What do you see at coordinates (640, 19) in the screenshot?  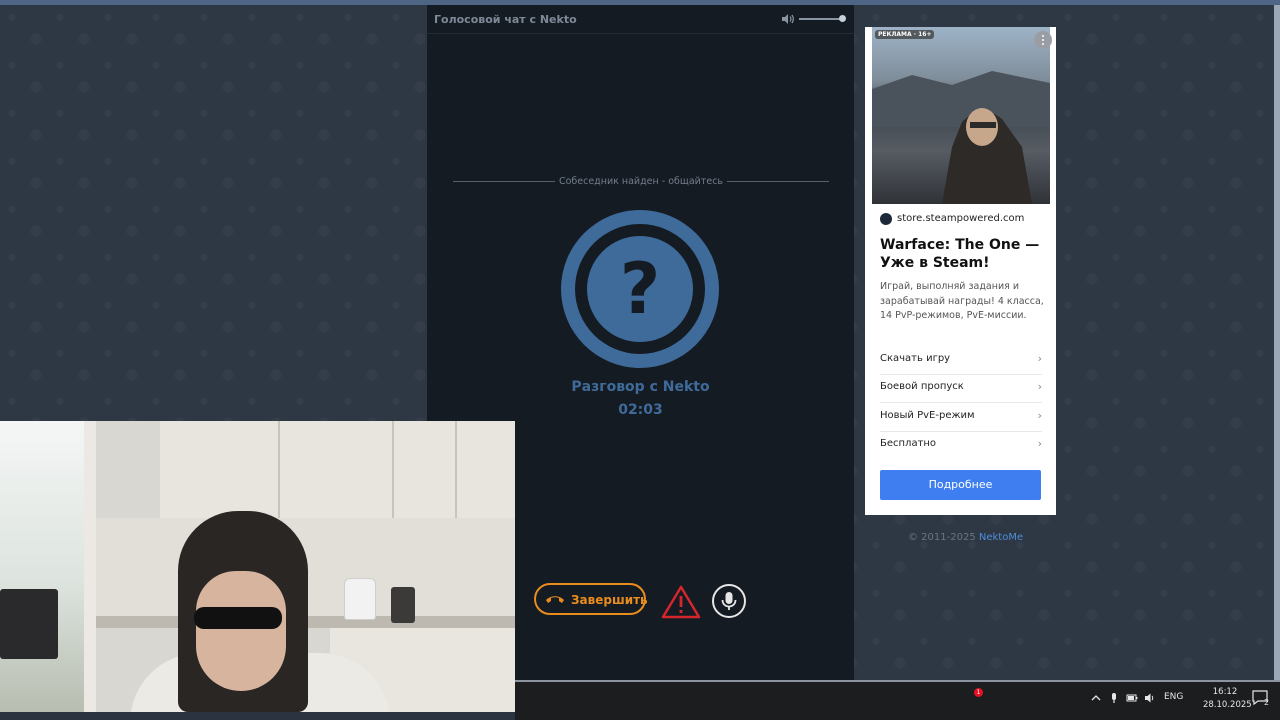 I see `chat-header: Голосовой чат с Nekto` at bounding box center [640, 19].